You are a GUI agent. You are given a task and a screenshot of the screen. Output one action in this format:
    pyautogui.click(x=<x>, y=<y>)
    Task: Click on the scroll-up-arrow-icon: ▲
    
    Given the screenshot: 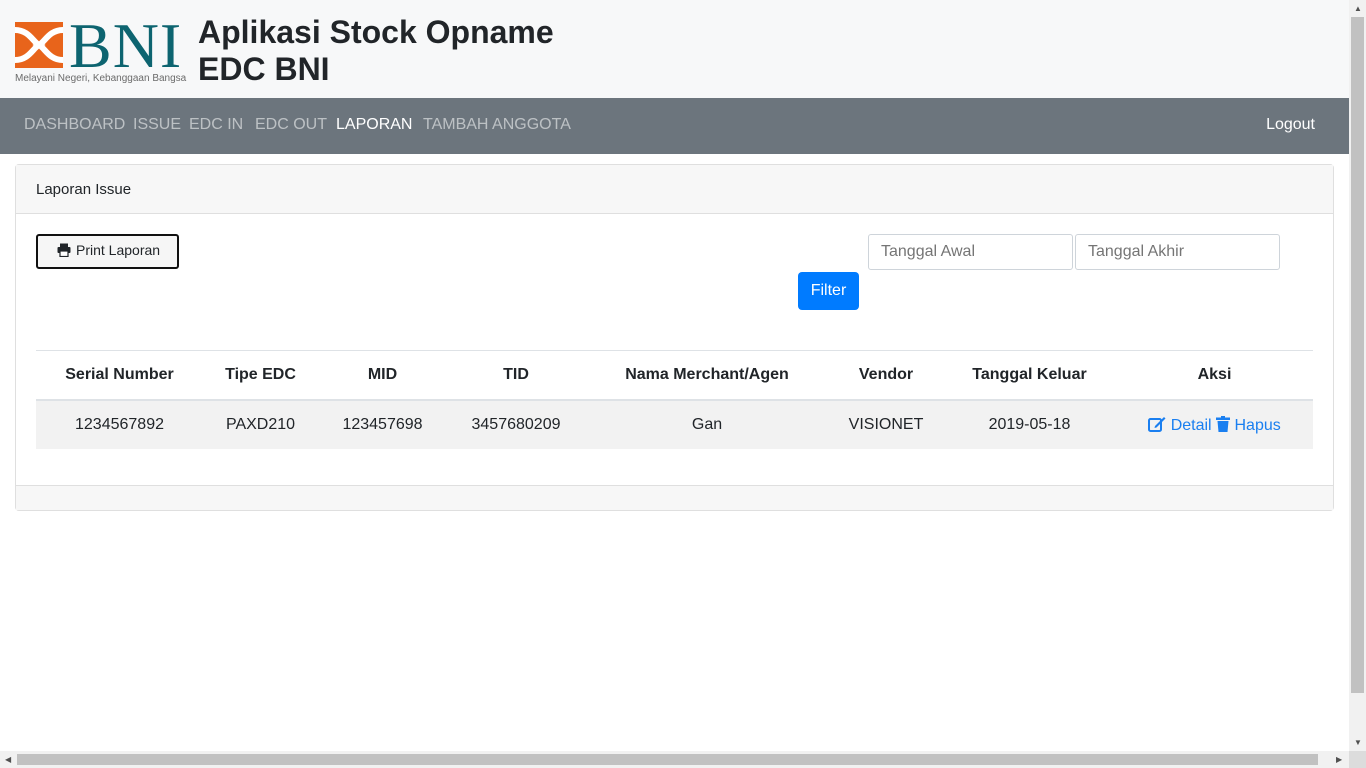 What is the action you would take?
    pyautogui.click(x=1358, y=8)
    